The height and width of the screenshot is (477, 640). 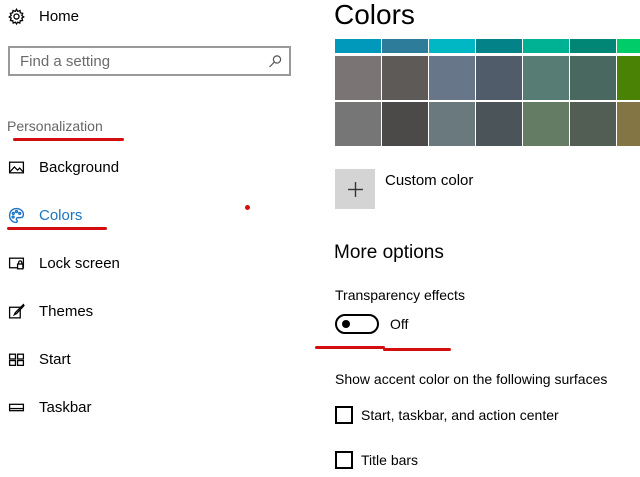 I want to click on sidebar-item-taskbar: Taskbar, so click(x=50, y=407).